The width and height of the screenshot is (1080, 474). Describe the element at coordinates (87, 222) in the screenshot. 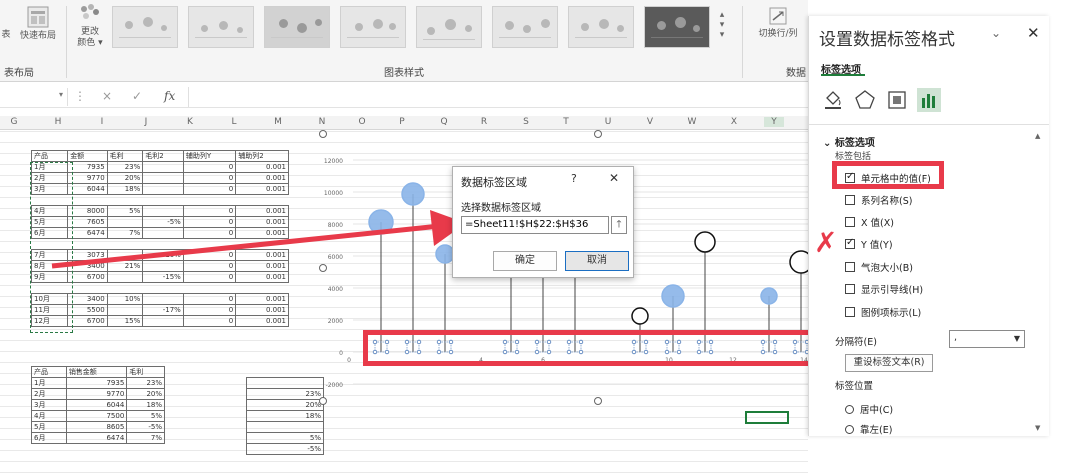

I see `table-cell: 7605` at that location.